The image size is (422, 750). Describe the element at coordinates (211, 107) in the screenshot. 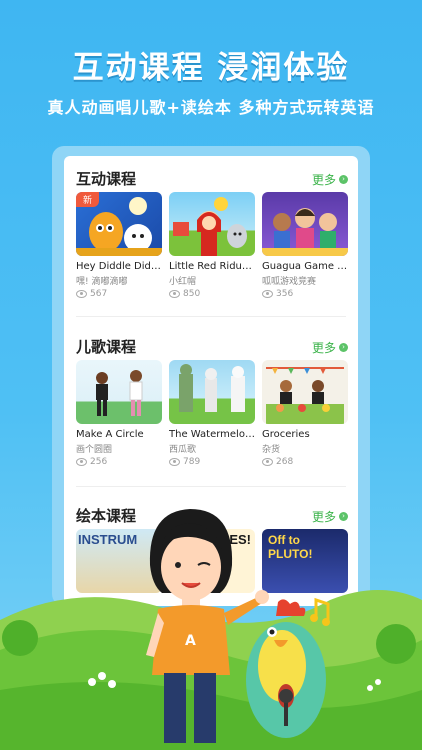

I see `hero-subtitle: 真人动画唱儿歌+读绘本 多种方式玩转英语` at that location.